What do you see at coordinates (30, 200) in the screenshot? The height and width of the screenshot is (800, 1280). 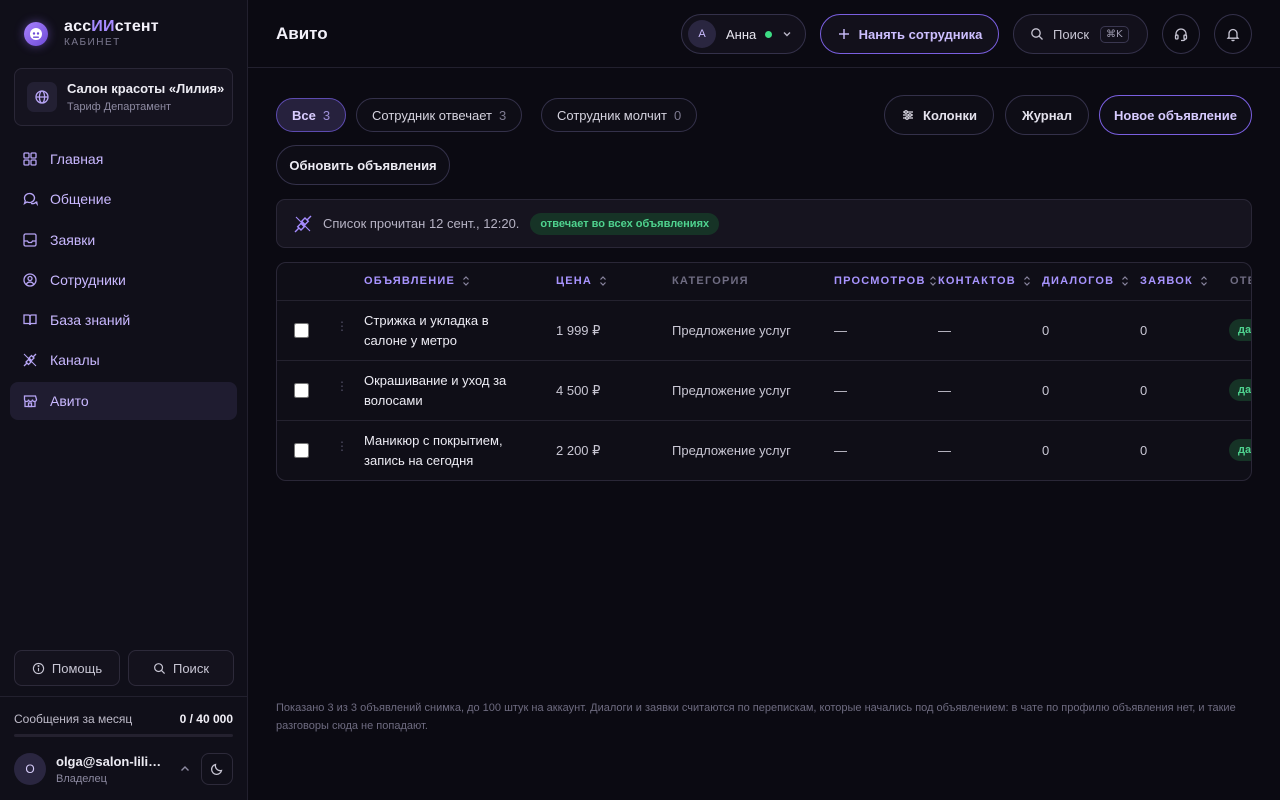 I see `chat-icon` at bounding box center [30, 200].